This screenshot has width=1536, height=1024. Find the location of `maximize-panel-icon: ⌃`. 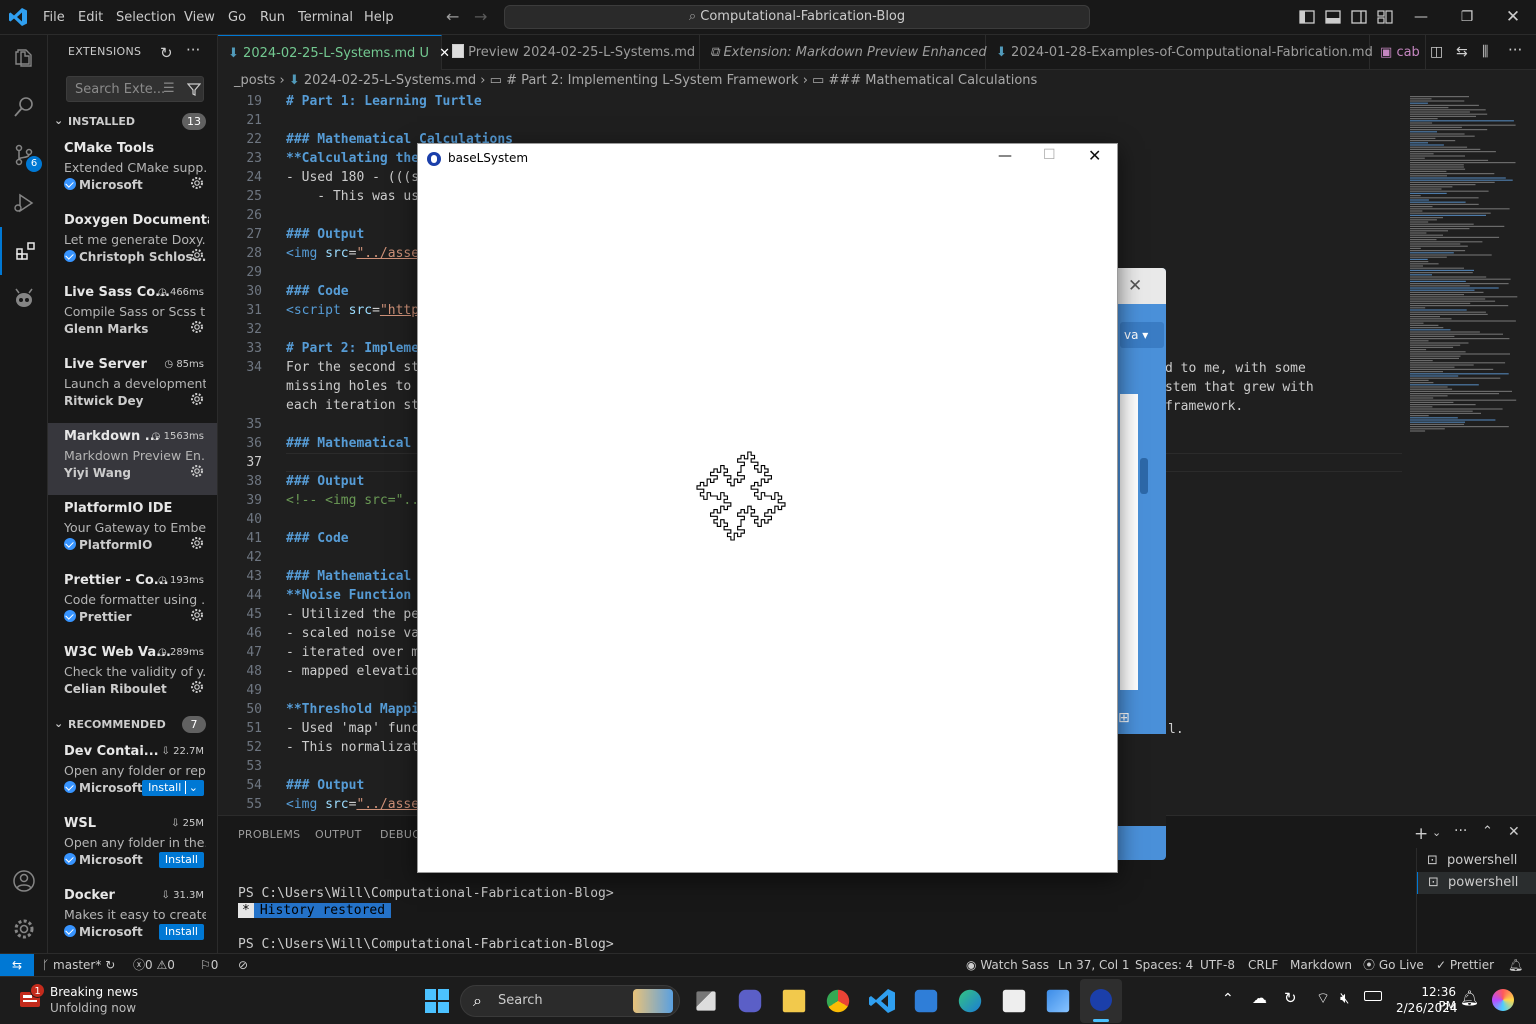

maximize-panel-icon: ⌃ is located at coordinates (1487, 831).